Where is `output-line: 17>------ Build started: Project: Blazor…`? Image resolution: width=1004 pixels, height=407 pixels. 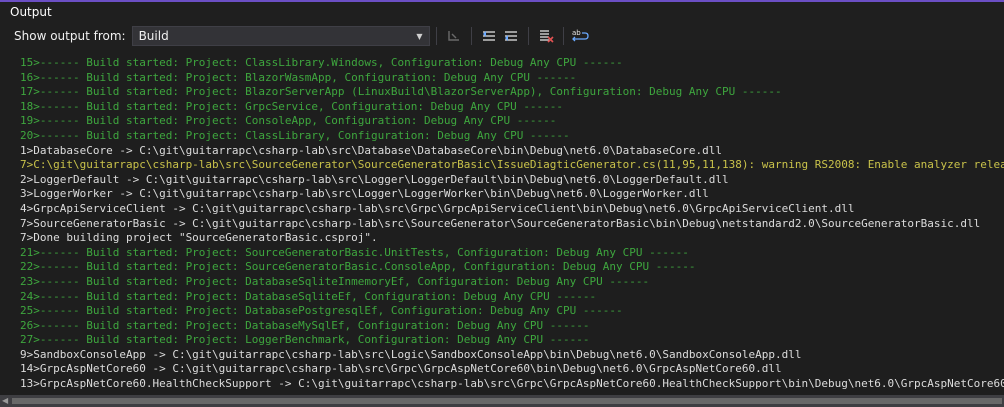 output-line: 17>------ Build started: Project: Blazor… is located at coordinates (401, 92).